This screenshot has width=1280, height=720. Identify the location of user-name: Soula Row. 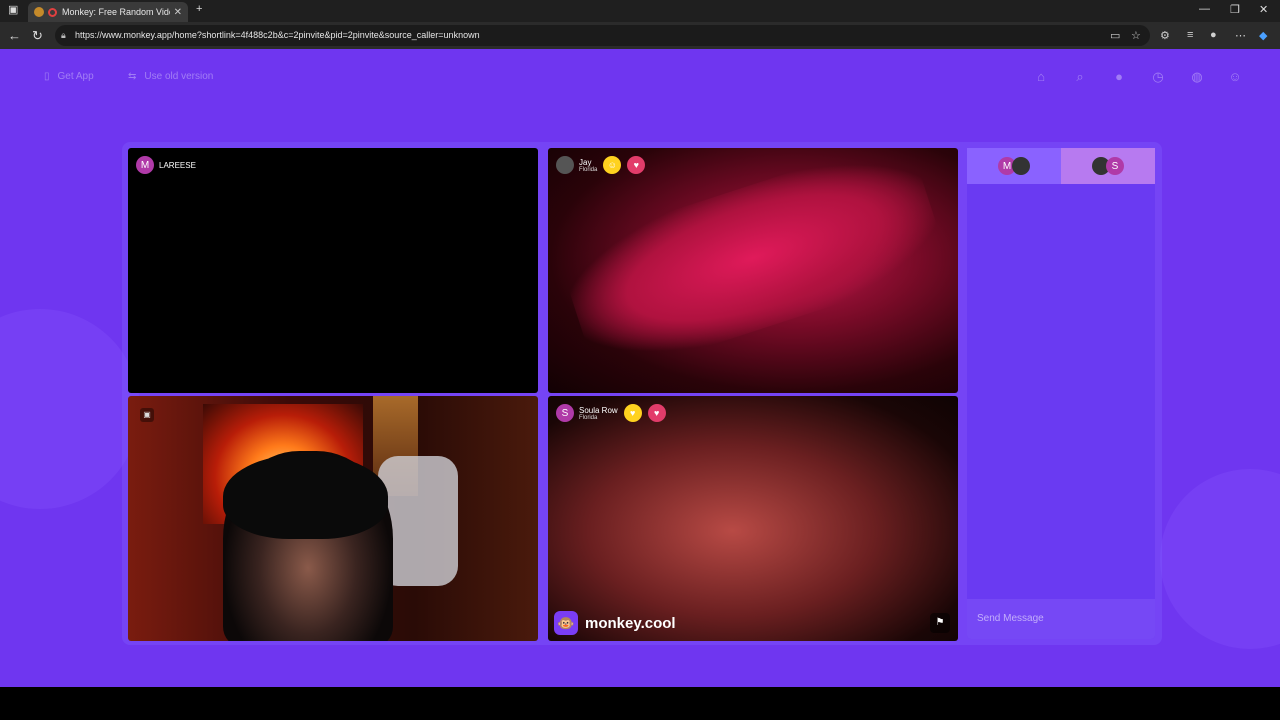
(598, 410).